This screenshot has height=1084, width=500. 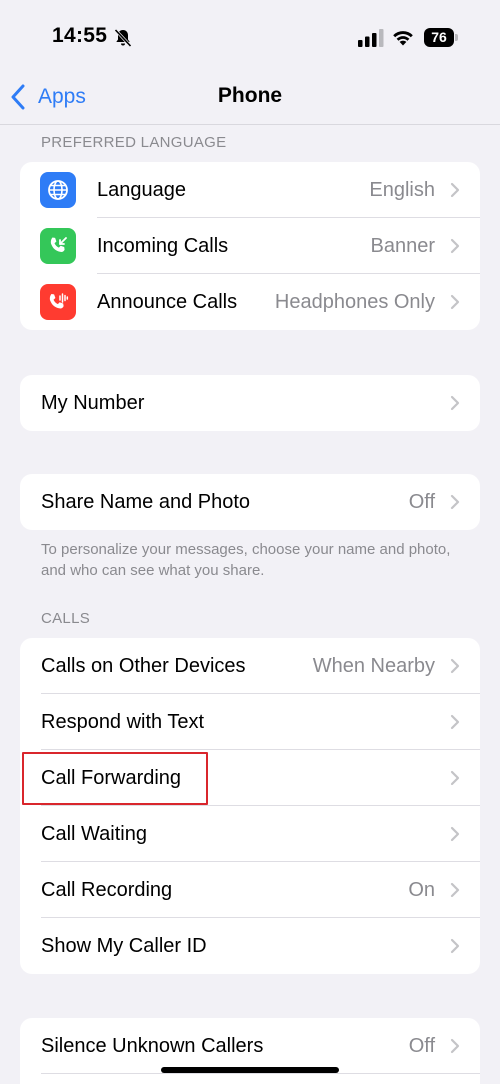 What do you see at coordinates (134, 142) in the screenshot?
I see `section-header-preferred-language: PREFERRED LANGUAGE` at bounding box center [134, 142].